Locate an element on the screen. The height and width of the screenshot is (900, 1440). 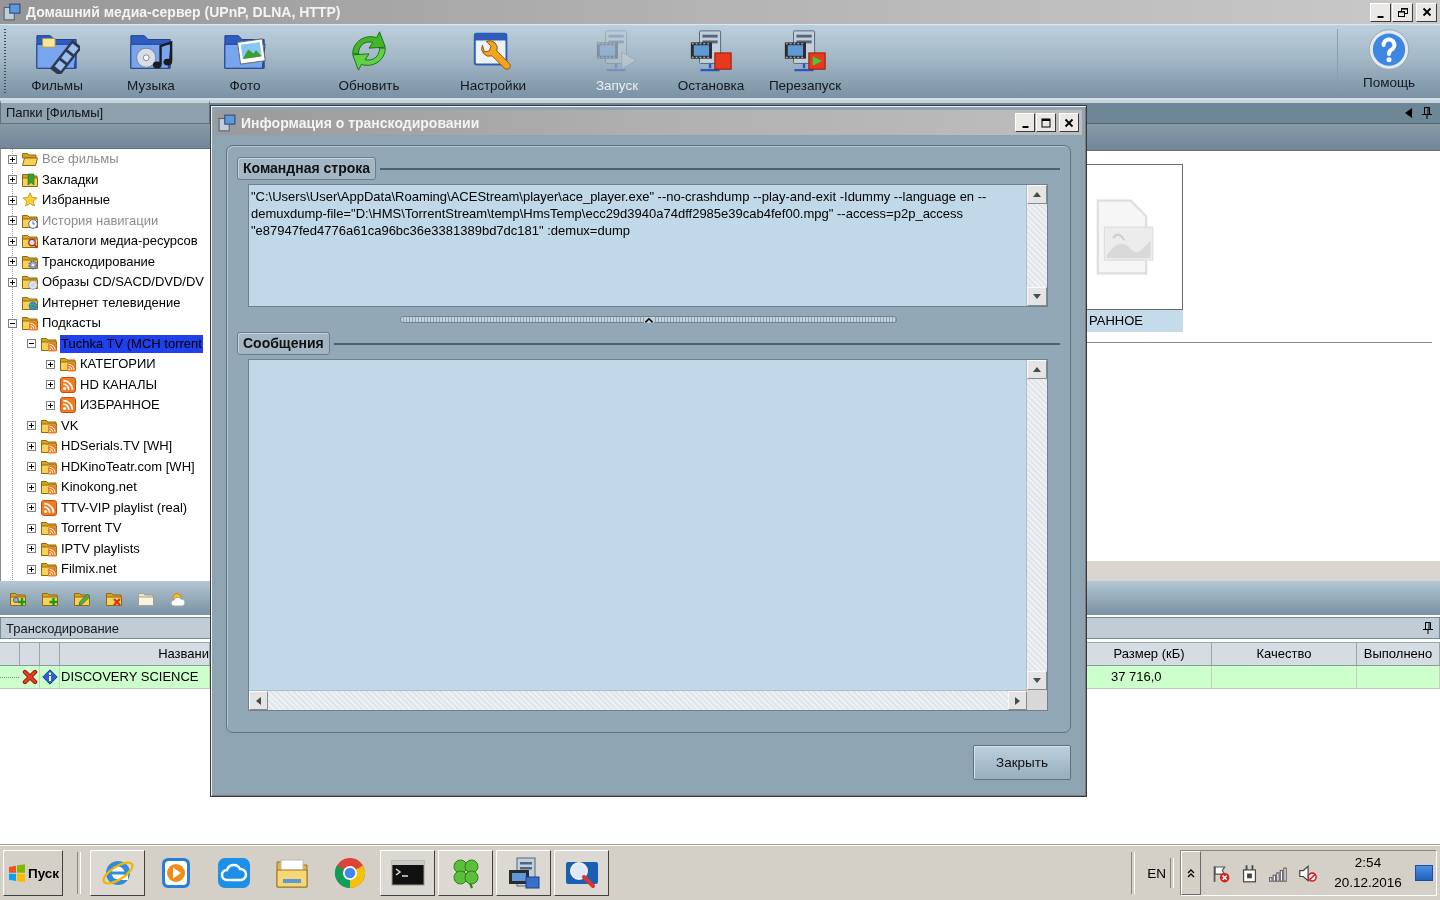
splitter-handle is located at coordinates (648, 319).